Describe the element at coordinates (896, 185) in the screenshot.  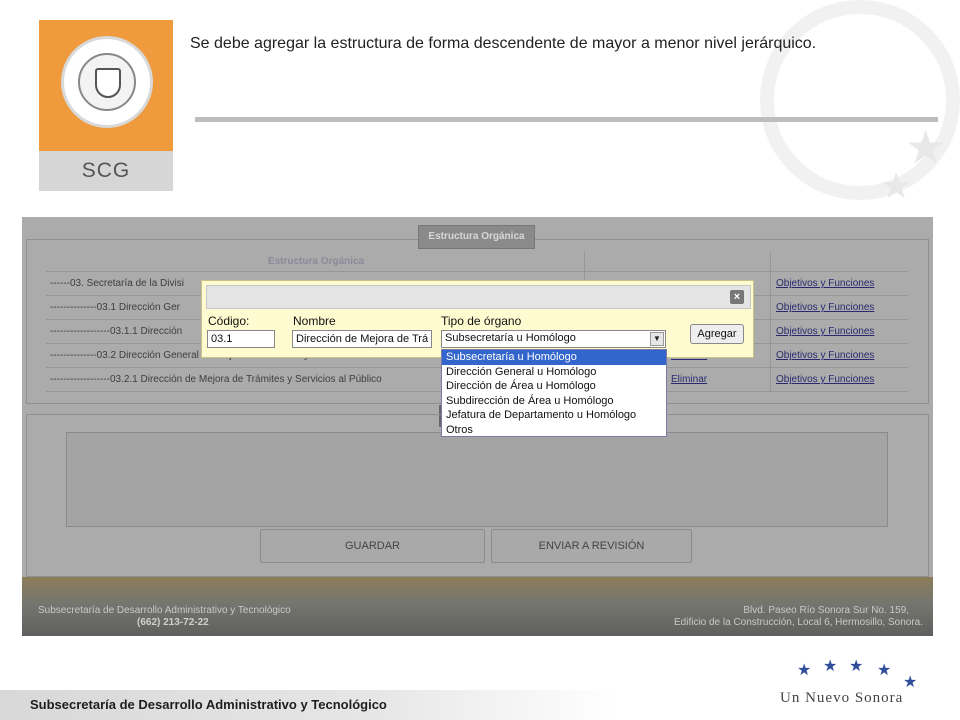
I see `watermark-star-icon: ★` at that location.